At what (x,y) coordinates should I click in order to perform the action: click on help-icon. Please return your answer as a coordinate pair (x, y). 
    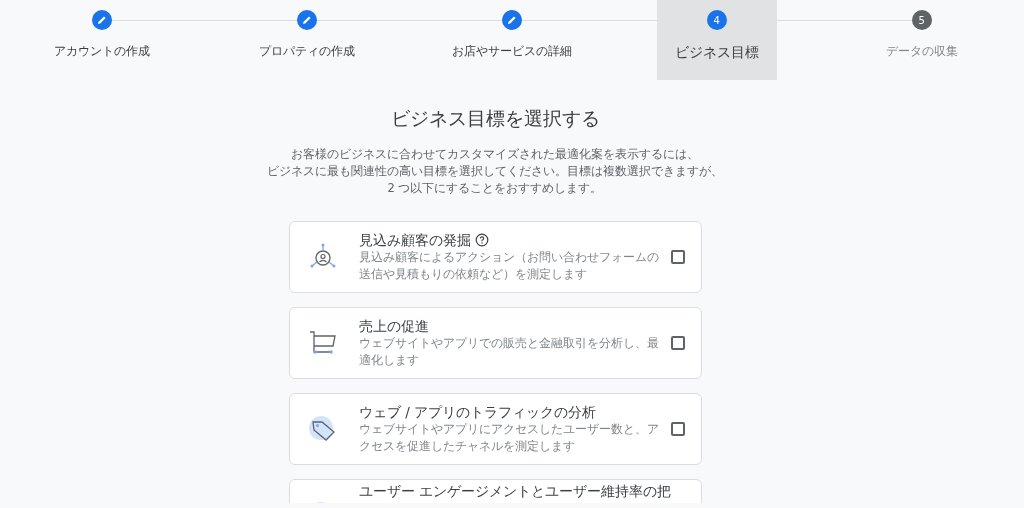
    Looking at the image, I should click on (482, 240).